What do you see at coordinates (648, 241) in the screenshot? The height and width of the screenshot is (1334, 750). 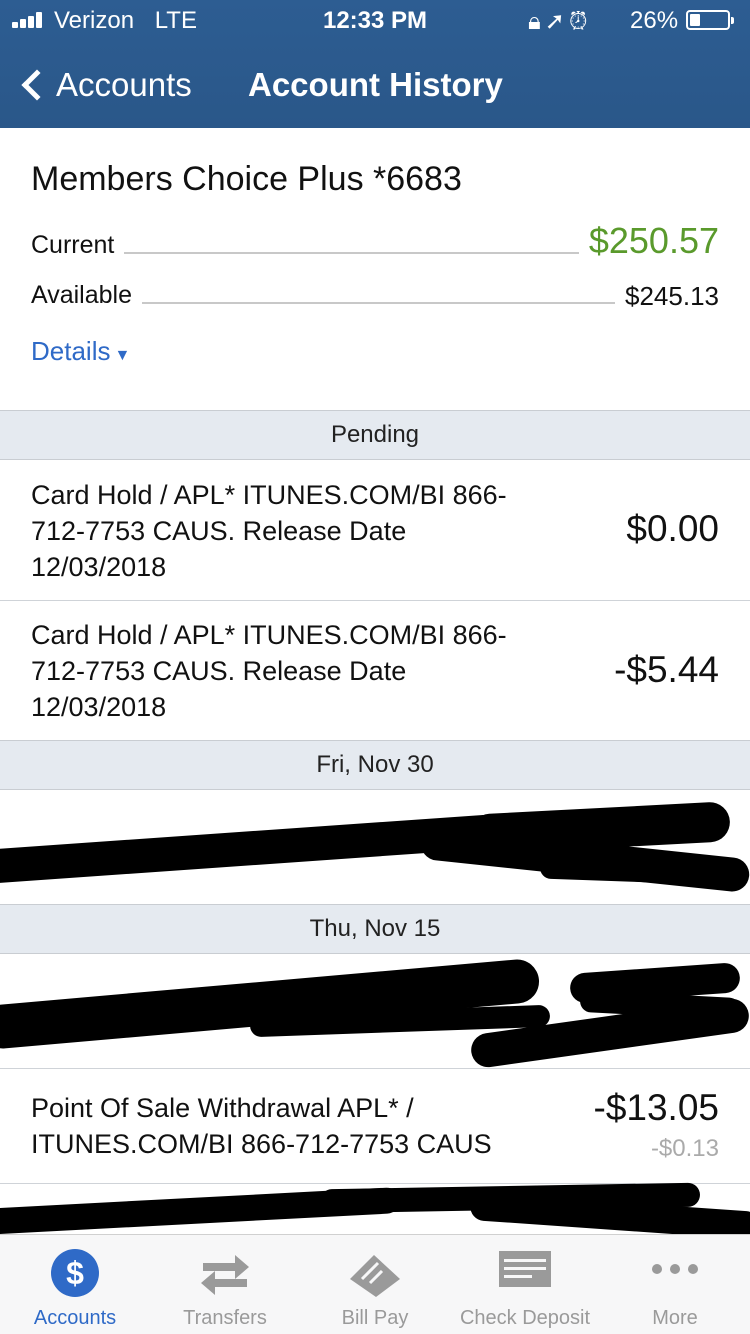 I see `current-balance-value: $250.57` at bounding box center [648, 241].